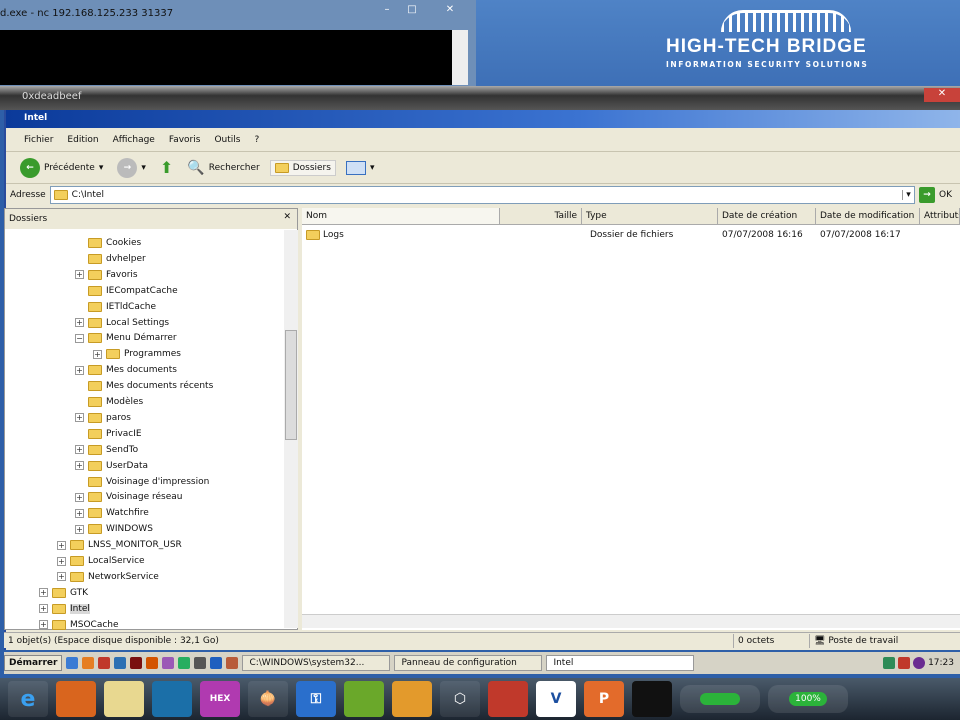  I want to click on up-folder-button: ⬆, so click(166, 167).